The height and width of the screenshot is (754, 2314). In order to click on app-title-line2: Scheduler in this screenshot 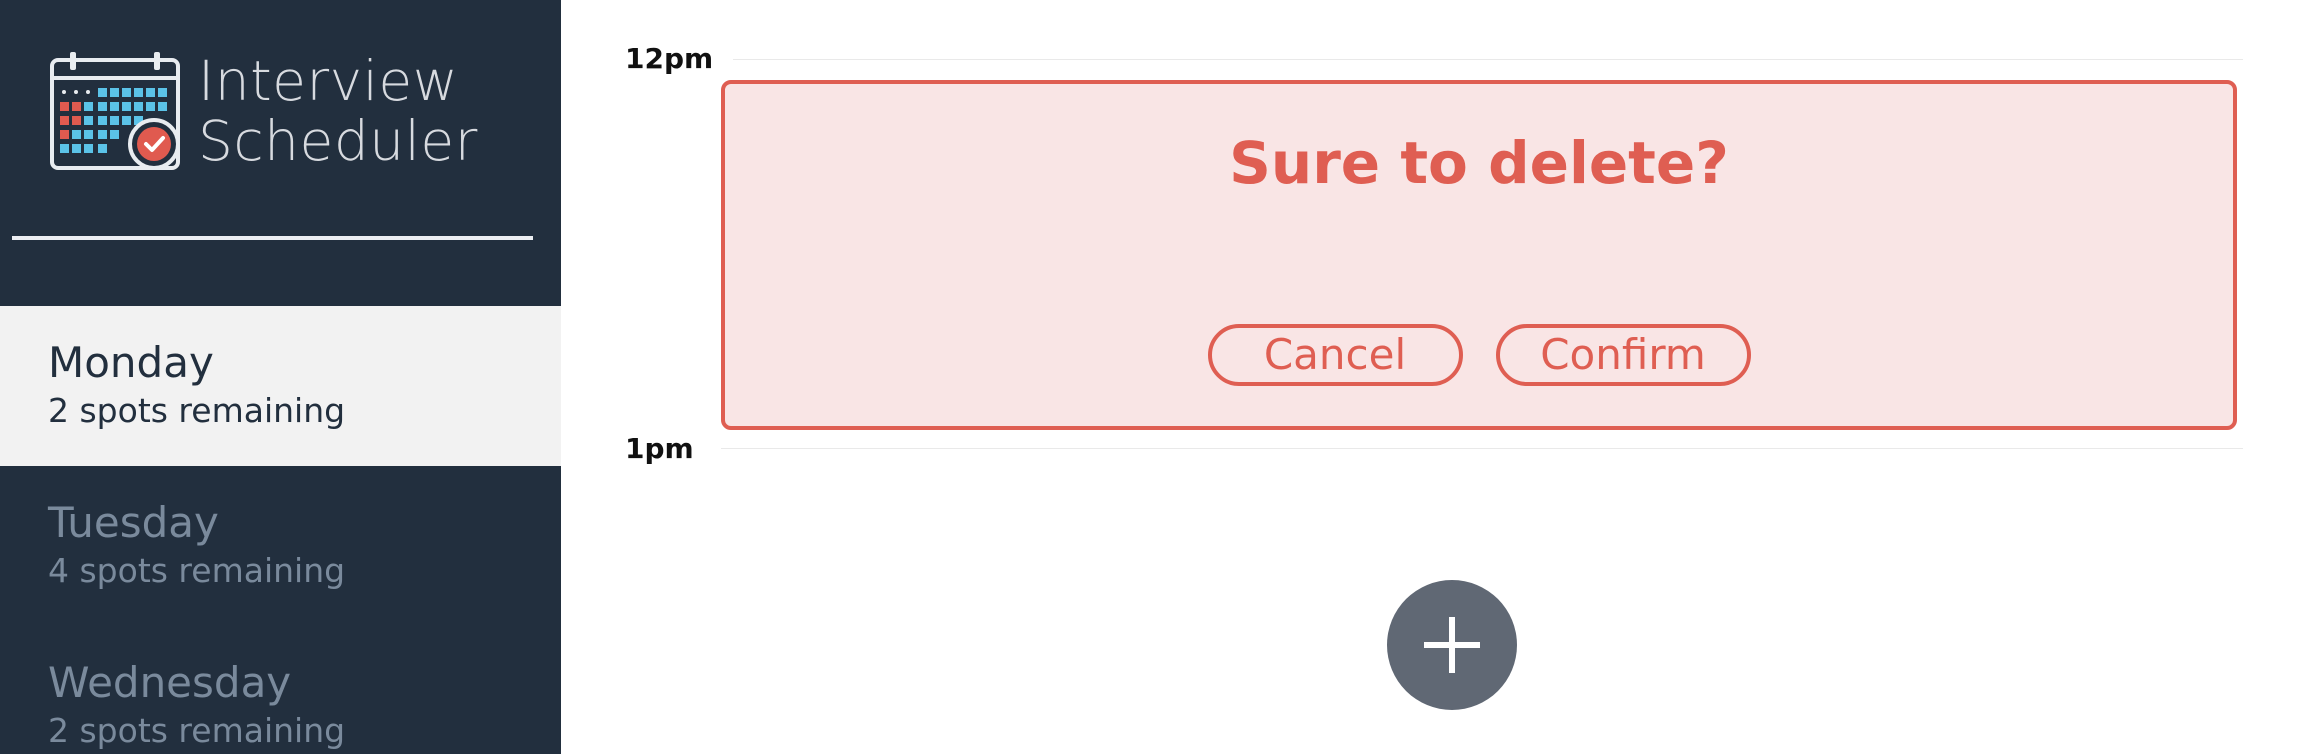, I will do `click(338, 141)`.